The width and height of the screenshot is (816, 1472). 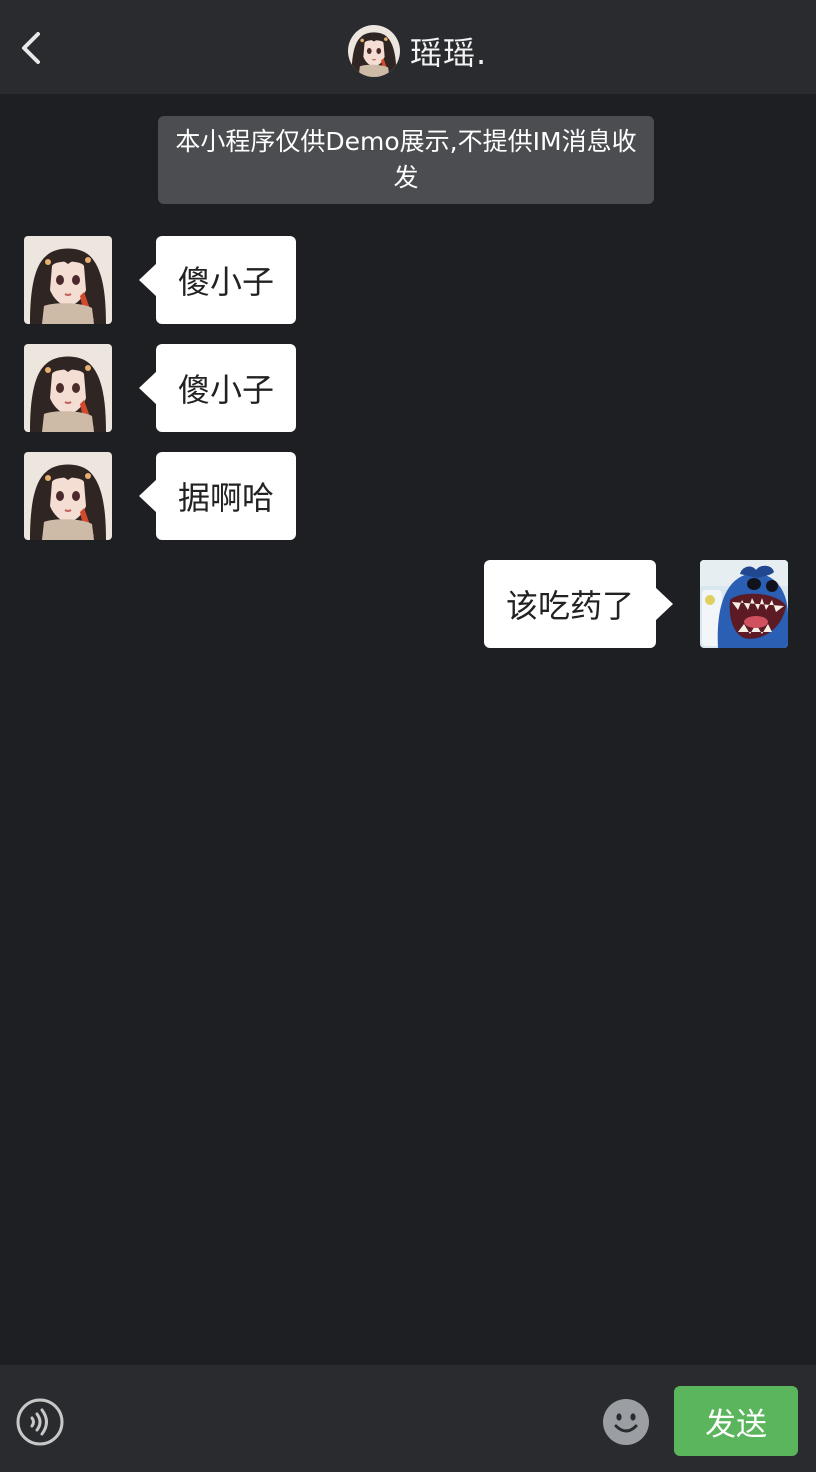 I want to click on message-bubble-self: 该吃药了, so click(x=578, y=604).